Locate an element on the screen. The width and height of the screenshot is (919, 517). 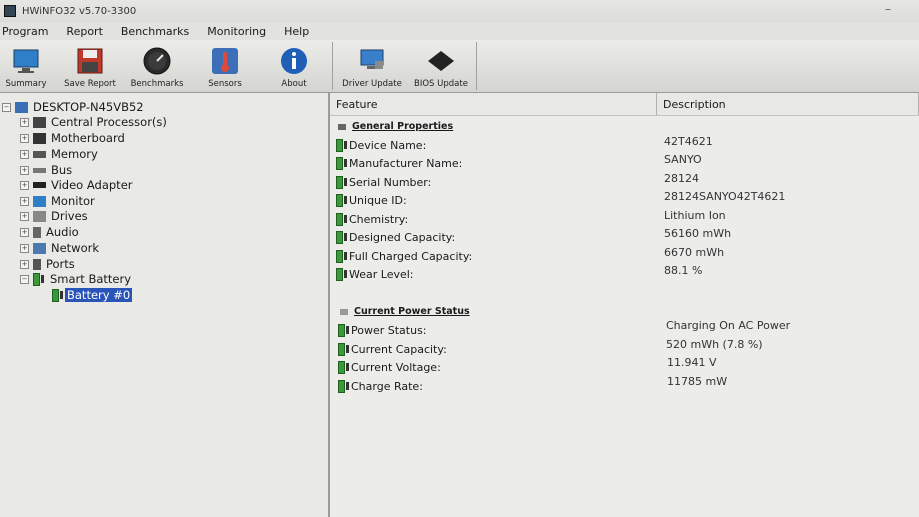
tree-item-label: Bus is located at coordinates (62, 170).